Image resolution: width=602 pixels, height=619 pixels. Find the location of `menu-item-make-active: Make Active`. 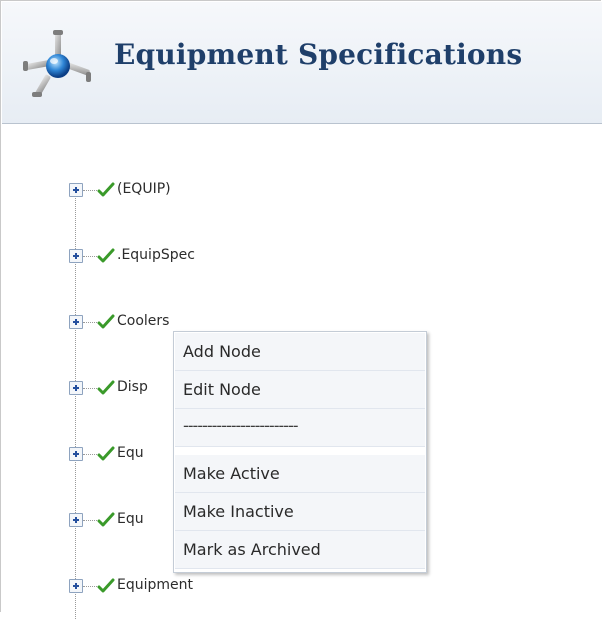

menu-item-make-active: Make Active is located at coordinates (300, 474).